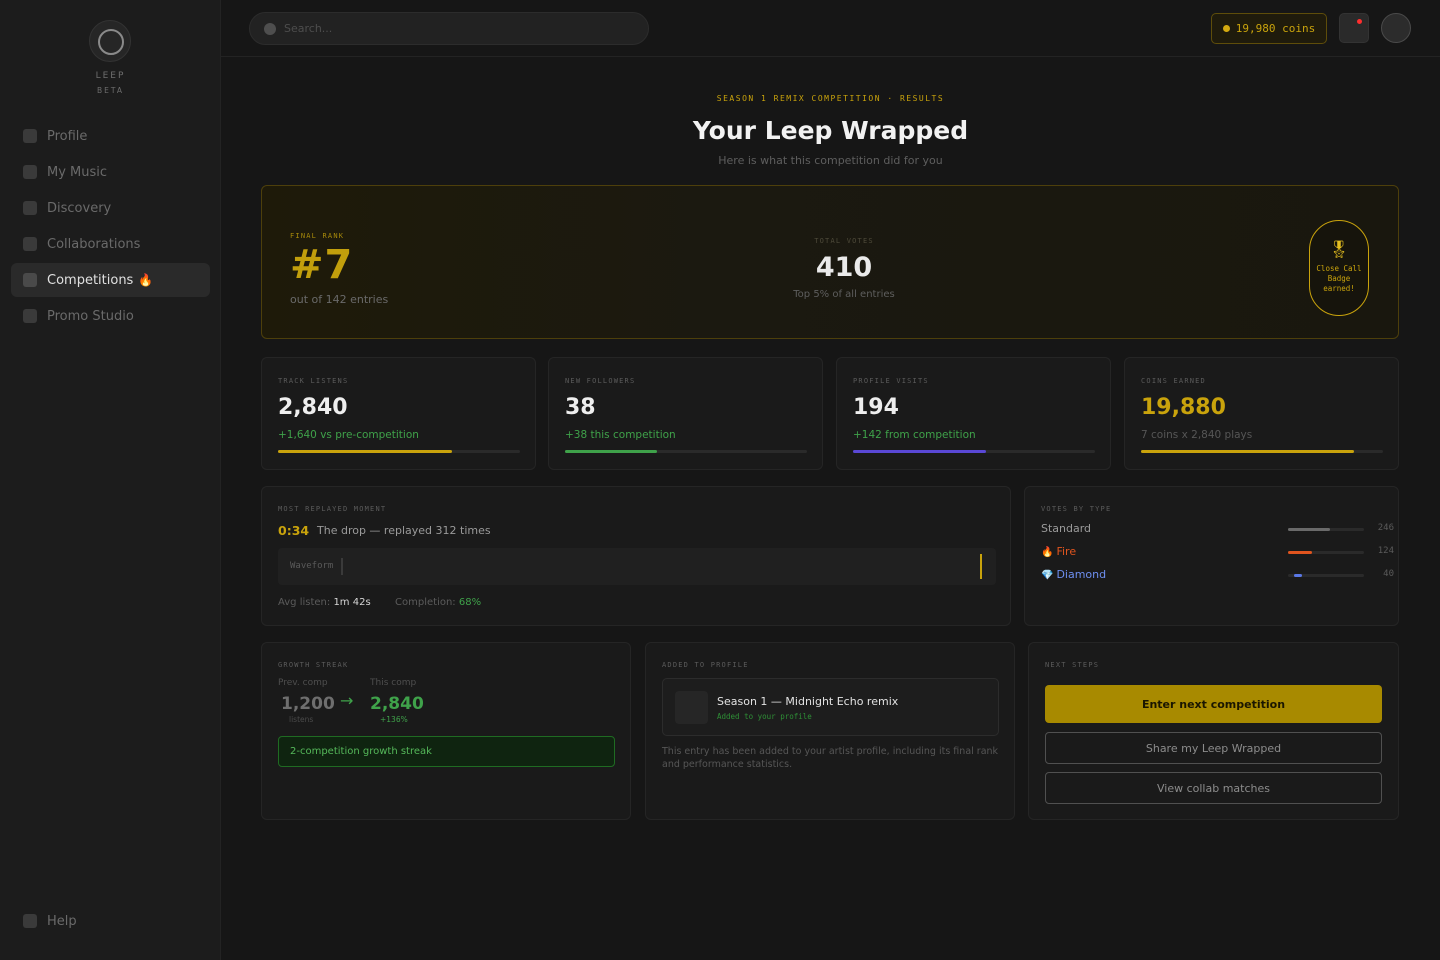 The width and height of the screenshot is (1440, 960). I want to click on prev-comp-unit: listens, so click(301, 719).